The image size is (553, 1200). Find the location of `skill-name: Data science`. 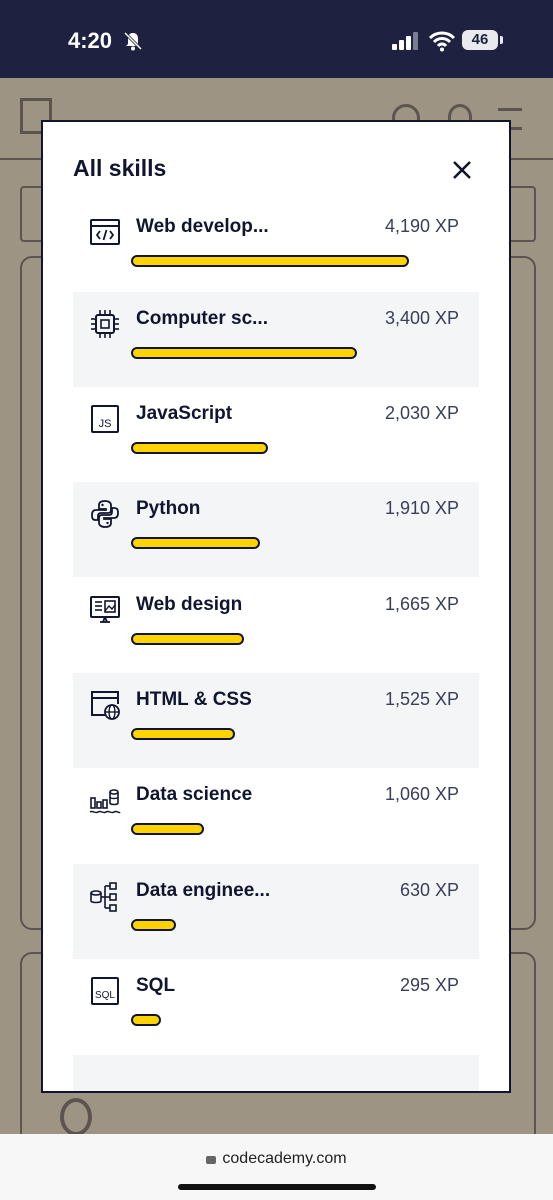

skill-name: Data science is located at coordinates (194, 794).